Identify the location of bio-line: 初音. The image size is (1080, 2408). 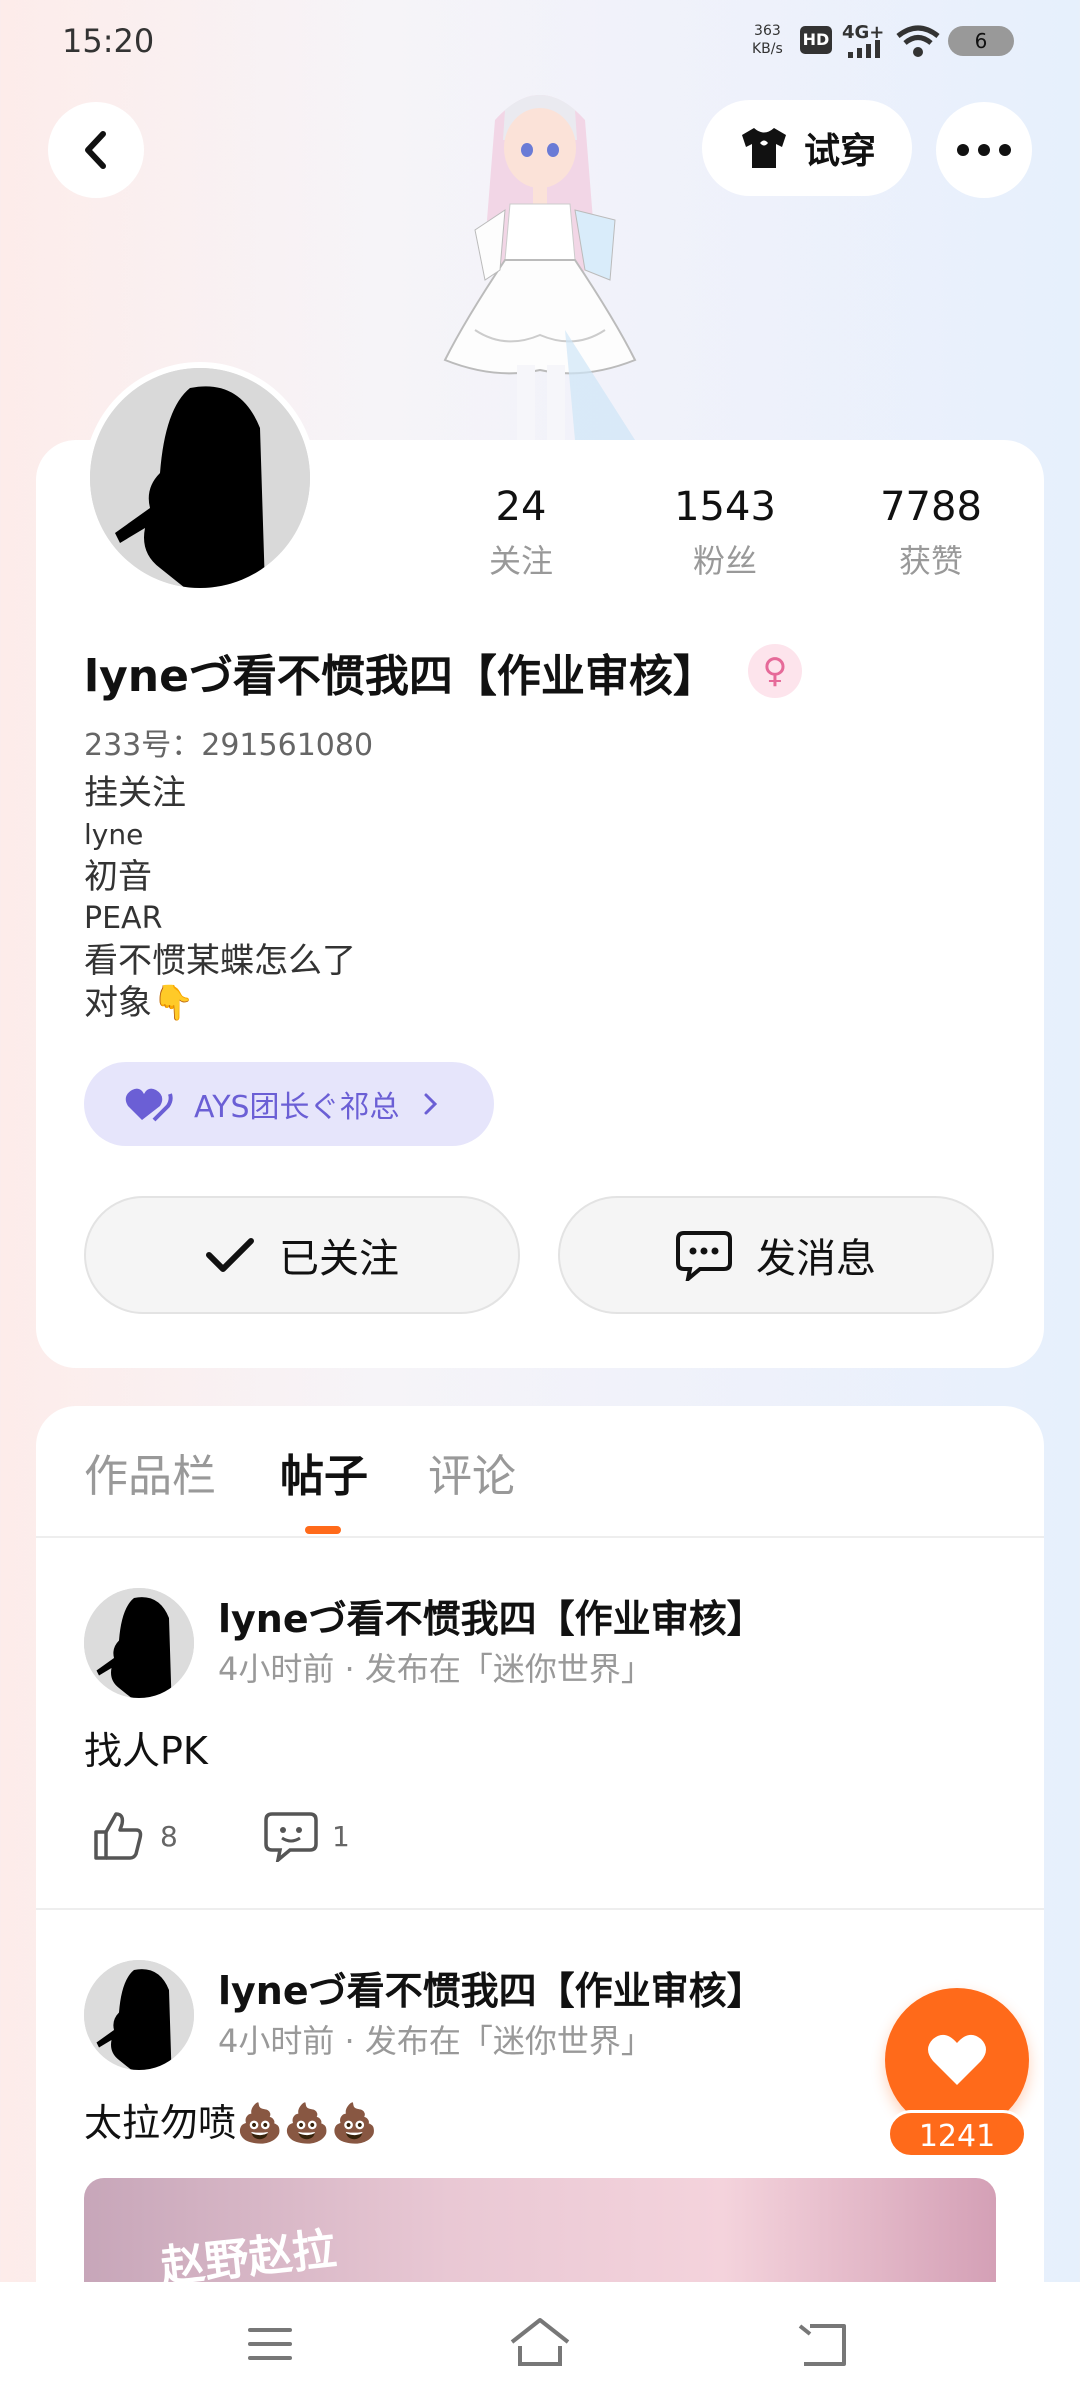
(118, 877).